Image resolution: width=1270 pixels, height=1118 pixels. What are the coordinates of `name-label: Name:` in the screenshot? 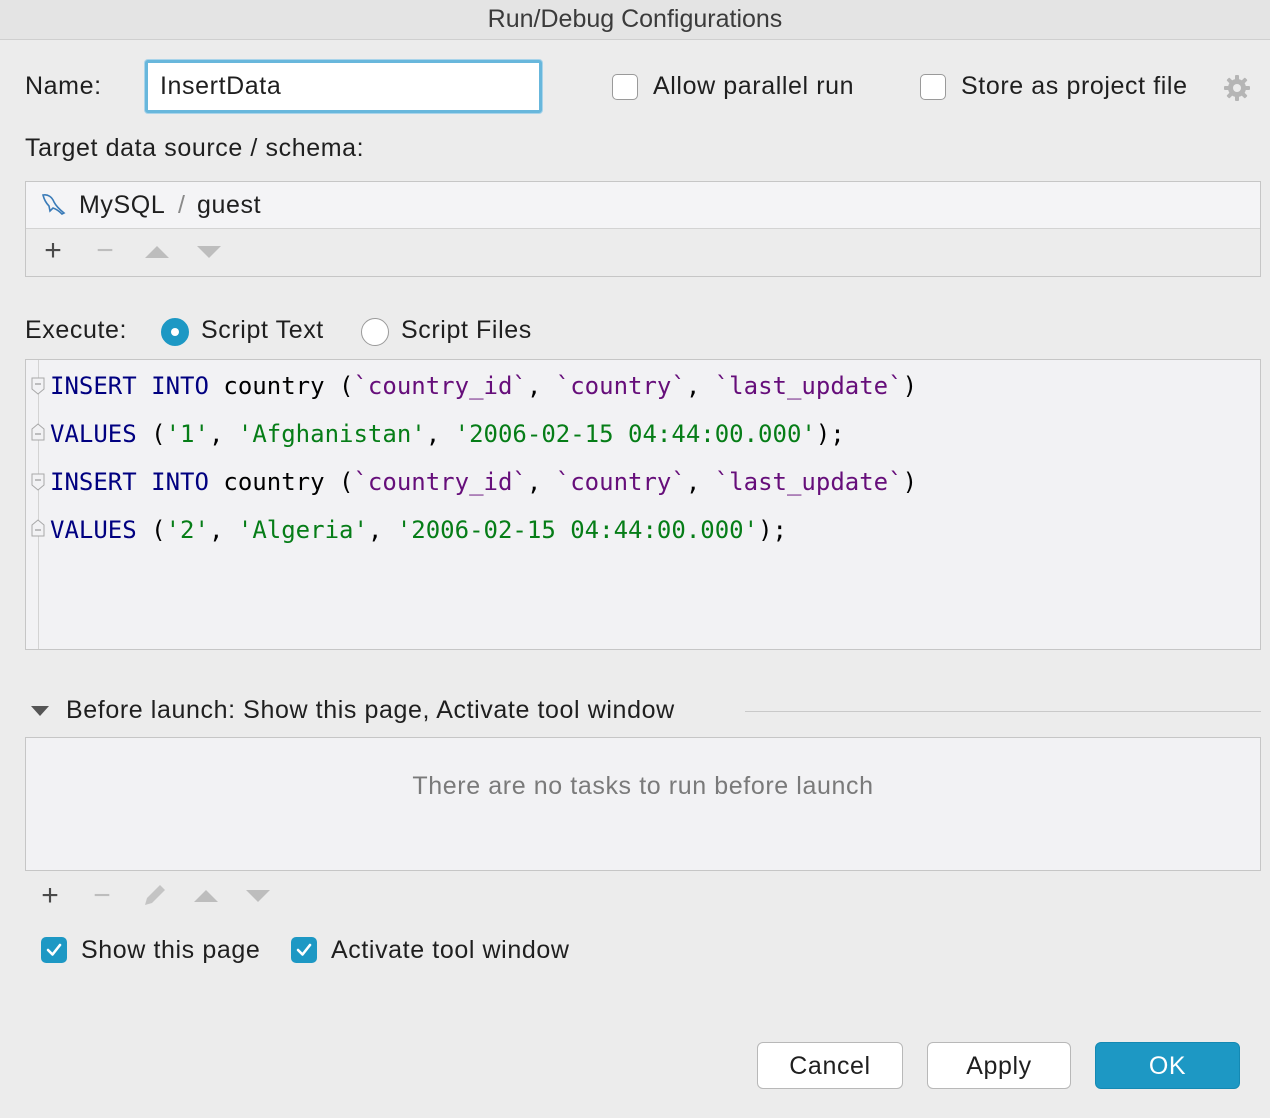 It's located at (63, 86).